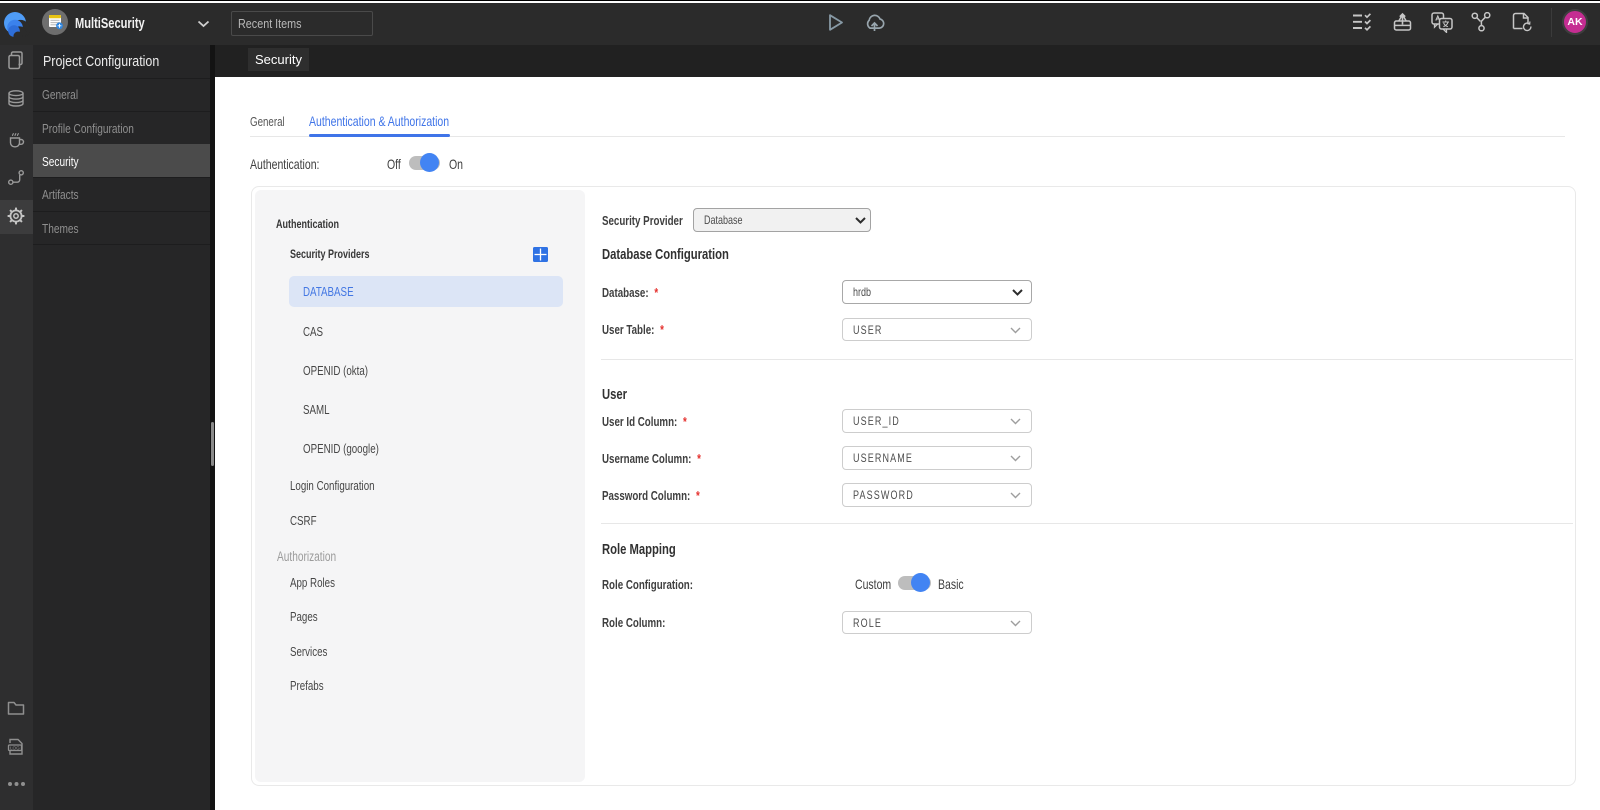 The image size is (1600, 810). Describe the element at coordinates (15, 747) in the screenshot. I see `svg-text: LOG` at that location.